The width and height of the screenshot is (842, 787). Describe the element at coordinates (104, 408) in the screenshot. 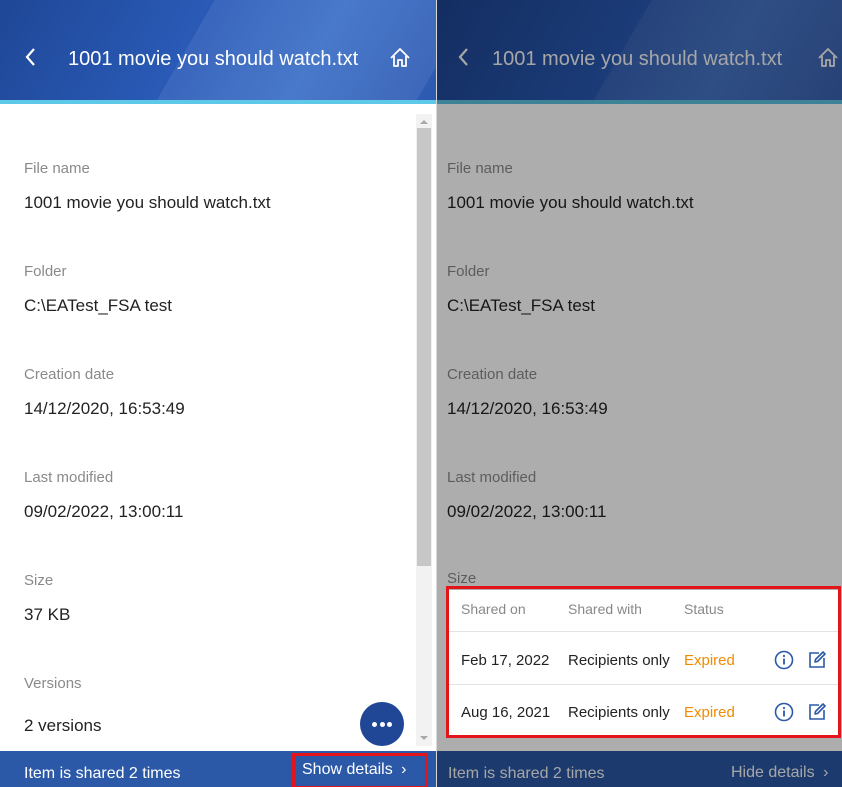

I see `creation-date-value: 14/12/2020, 16:53:49` at that location.